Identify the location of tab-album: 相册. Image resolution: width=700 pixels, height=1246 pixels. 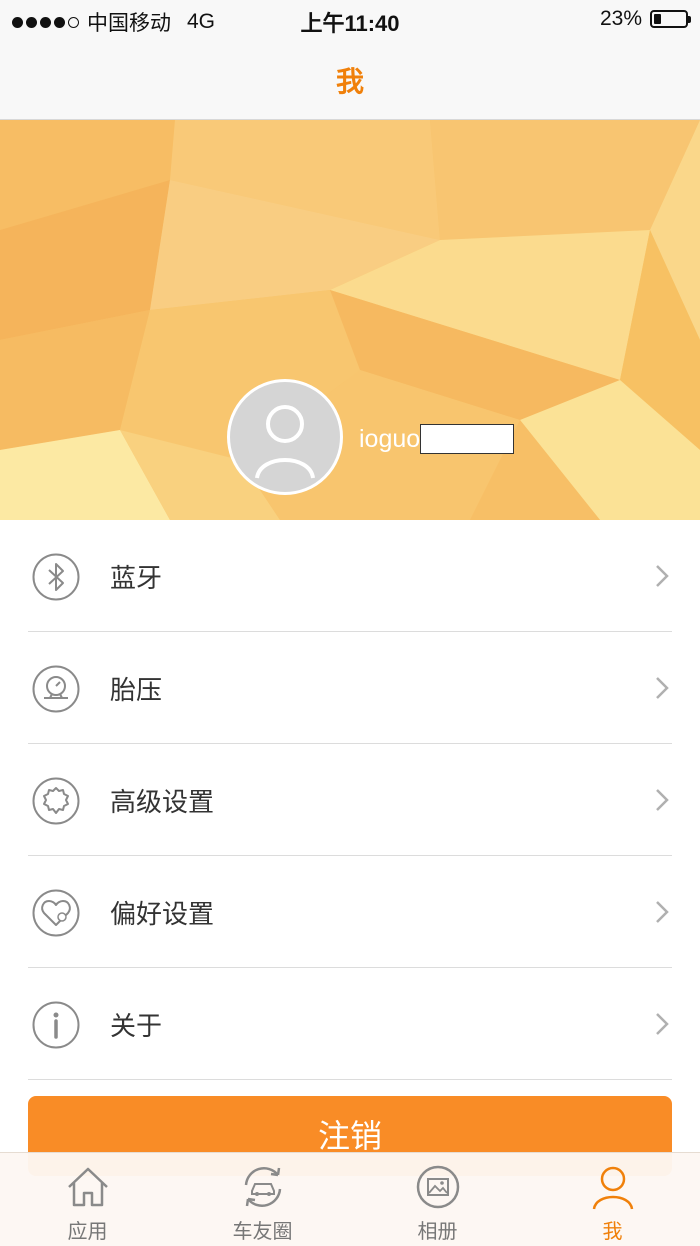
(437, 1199).